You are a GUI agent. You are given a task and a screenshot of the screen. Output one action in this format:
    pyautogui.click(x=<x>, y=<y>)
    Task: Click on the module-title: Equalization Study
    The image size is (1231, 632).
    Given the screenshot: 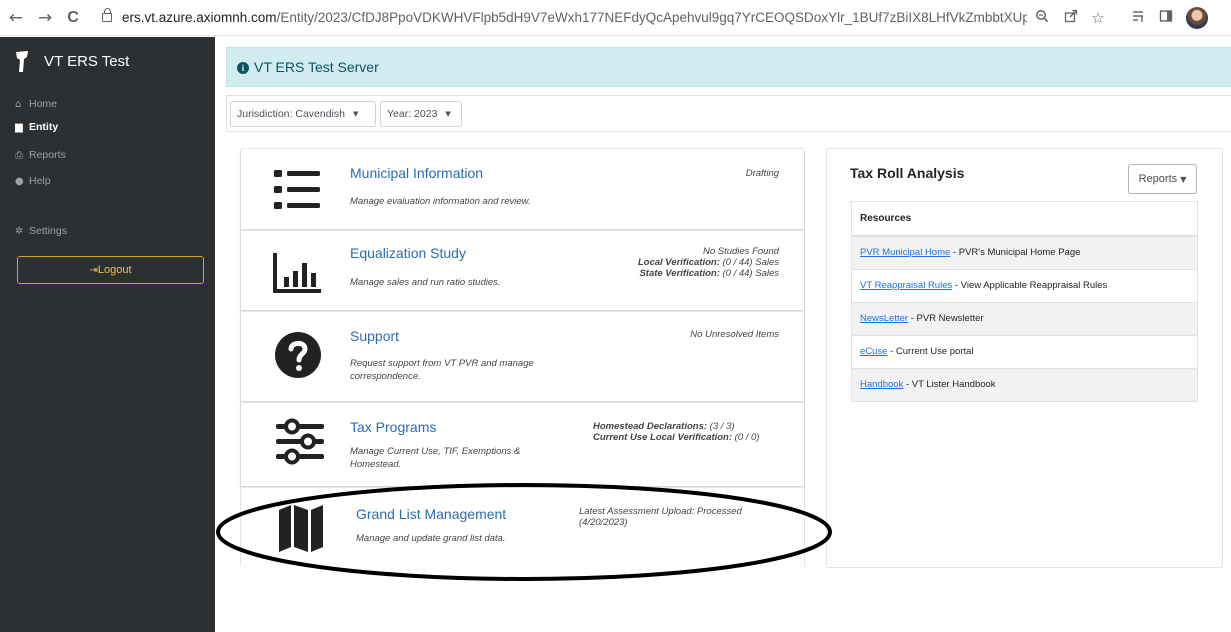 What is the action you would take?
    pyautogui.click(x=408, y=253)
    